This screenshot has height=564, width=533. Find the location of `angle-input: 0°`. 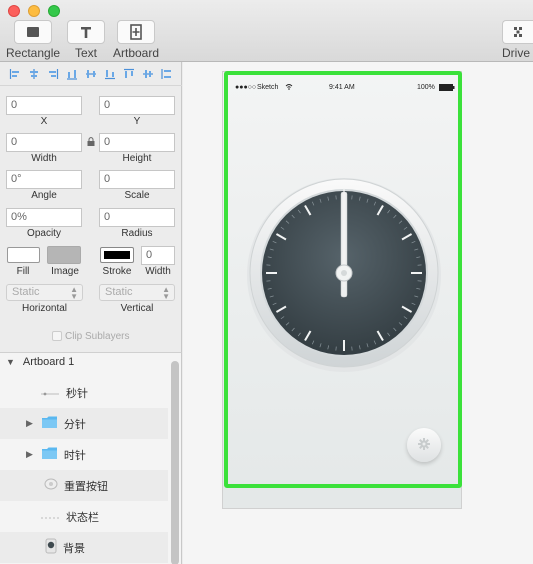

angle-input: 0° is located at coordinates (44, 179).